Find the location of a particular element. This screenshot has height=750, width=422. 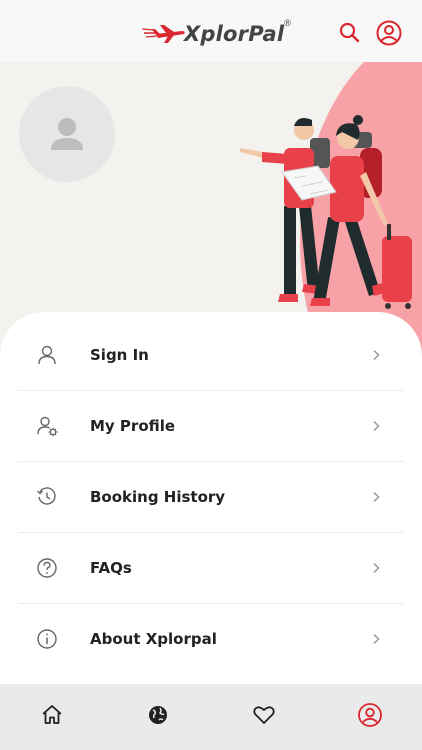

registered-mark: ® is located at coordinates (287, 23).